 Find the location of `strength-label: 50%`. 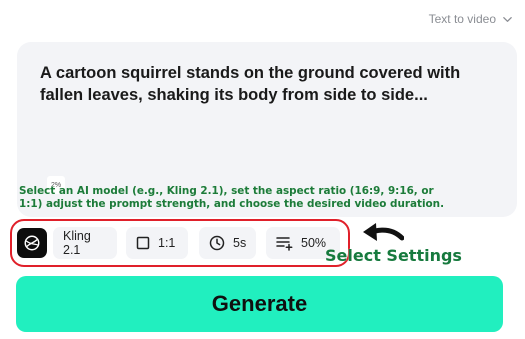

strength-label: 50% is located at coordinates (314, 243).